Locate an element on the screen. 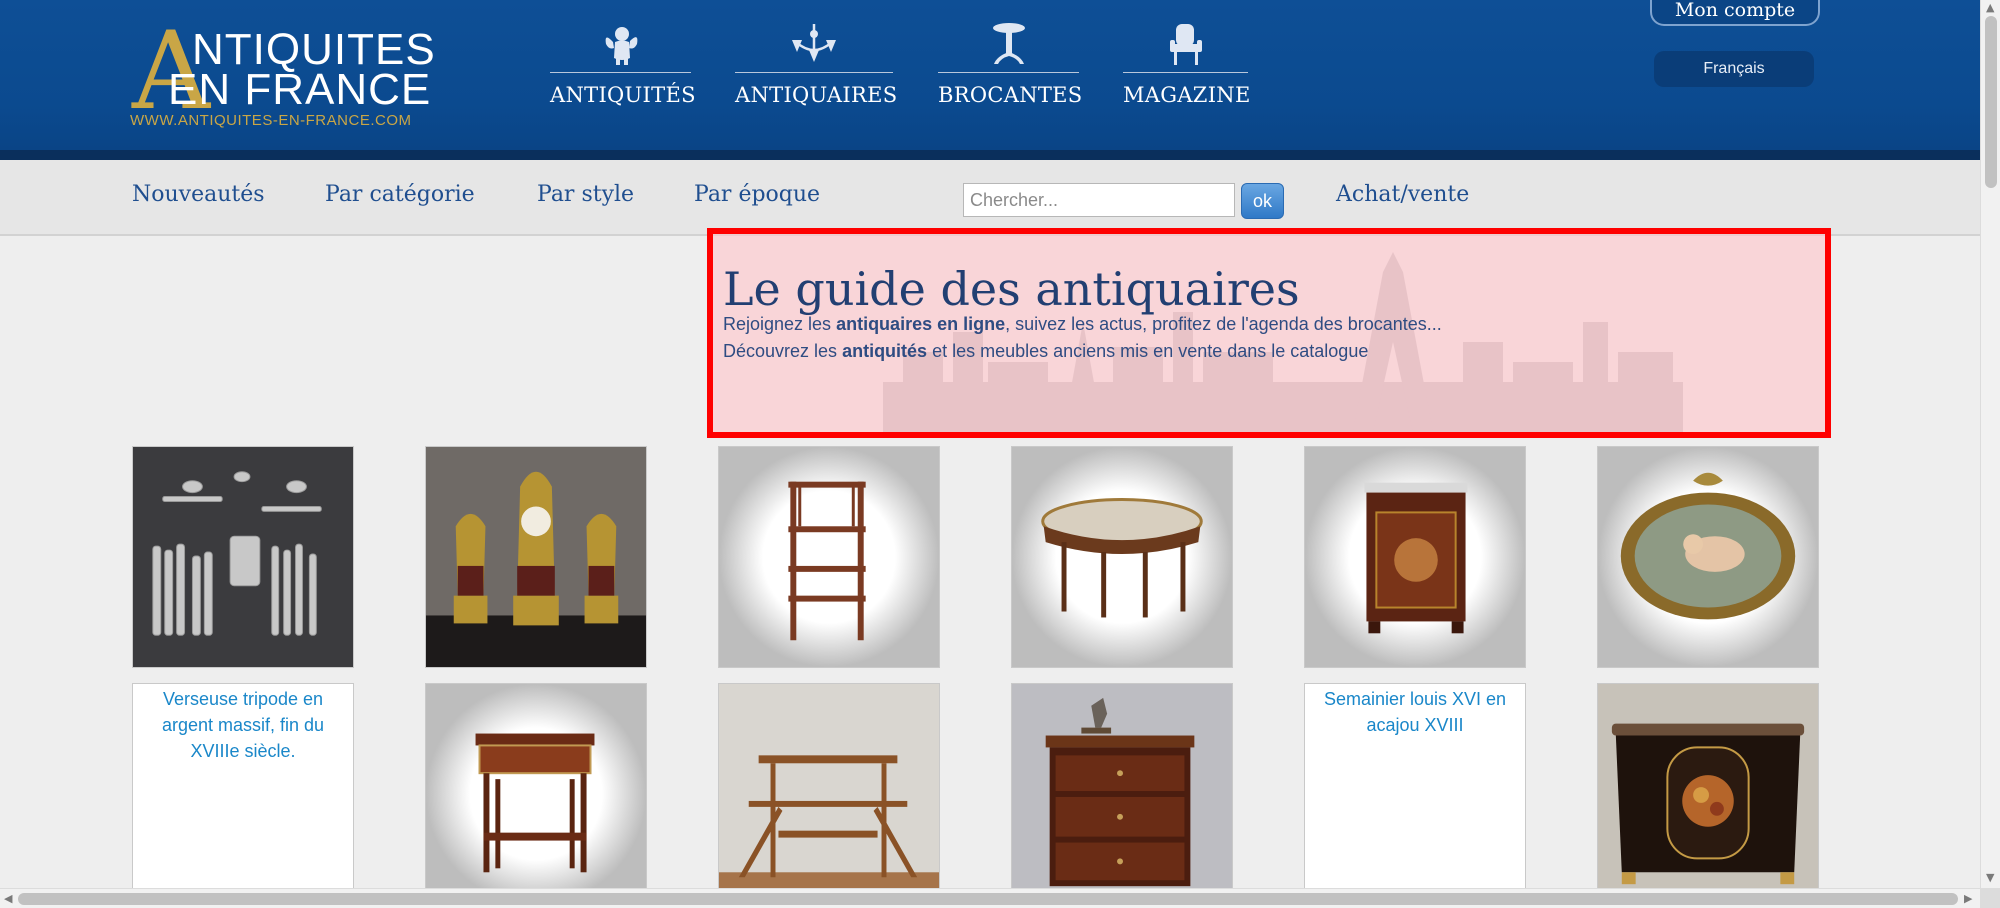  search-submit-button: ok is located at coordinates (1262, 201).